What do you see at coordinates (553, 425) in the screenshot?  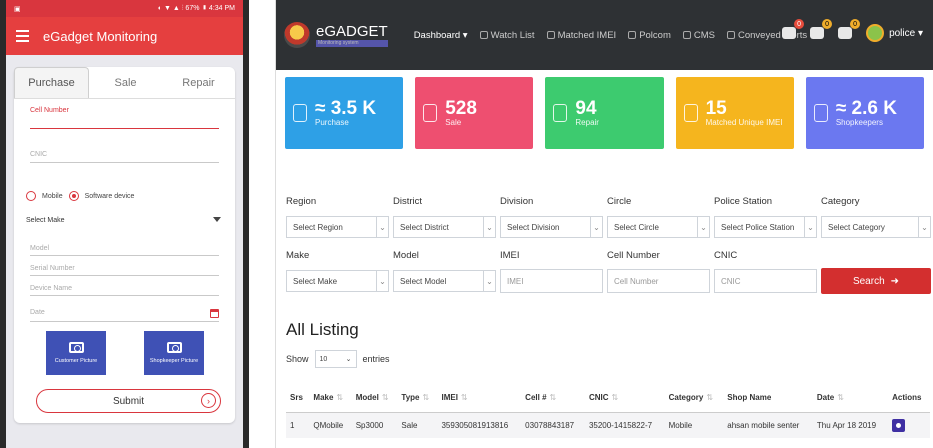 I see `cell-phone: 03078843187` at bounding box center [553, 425].